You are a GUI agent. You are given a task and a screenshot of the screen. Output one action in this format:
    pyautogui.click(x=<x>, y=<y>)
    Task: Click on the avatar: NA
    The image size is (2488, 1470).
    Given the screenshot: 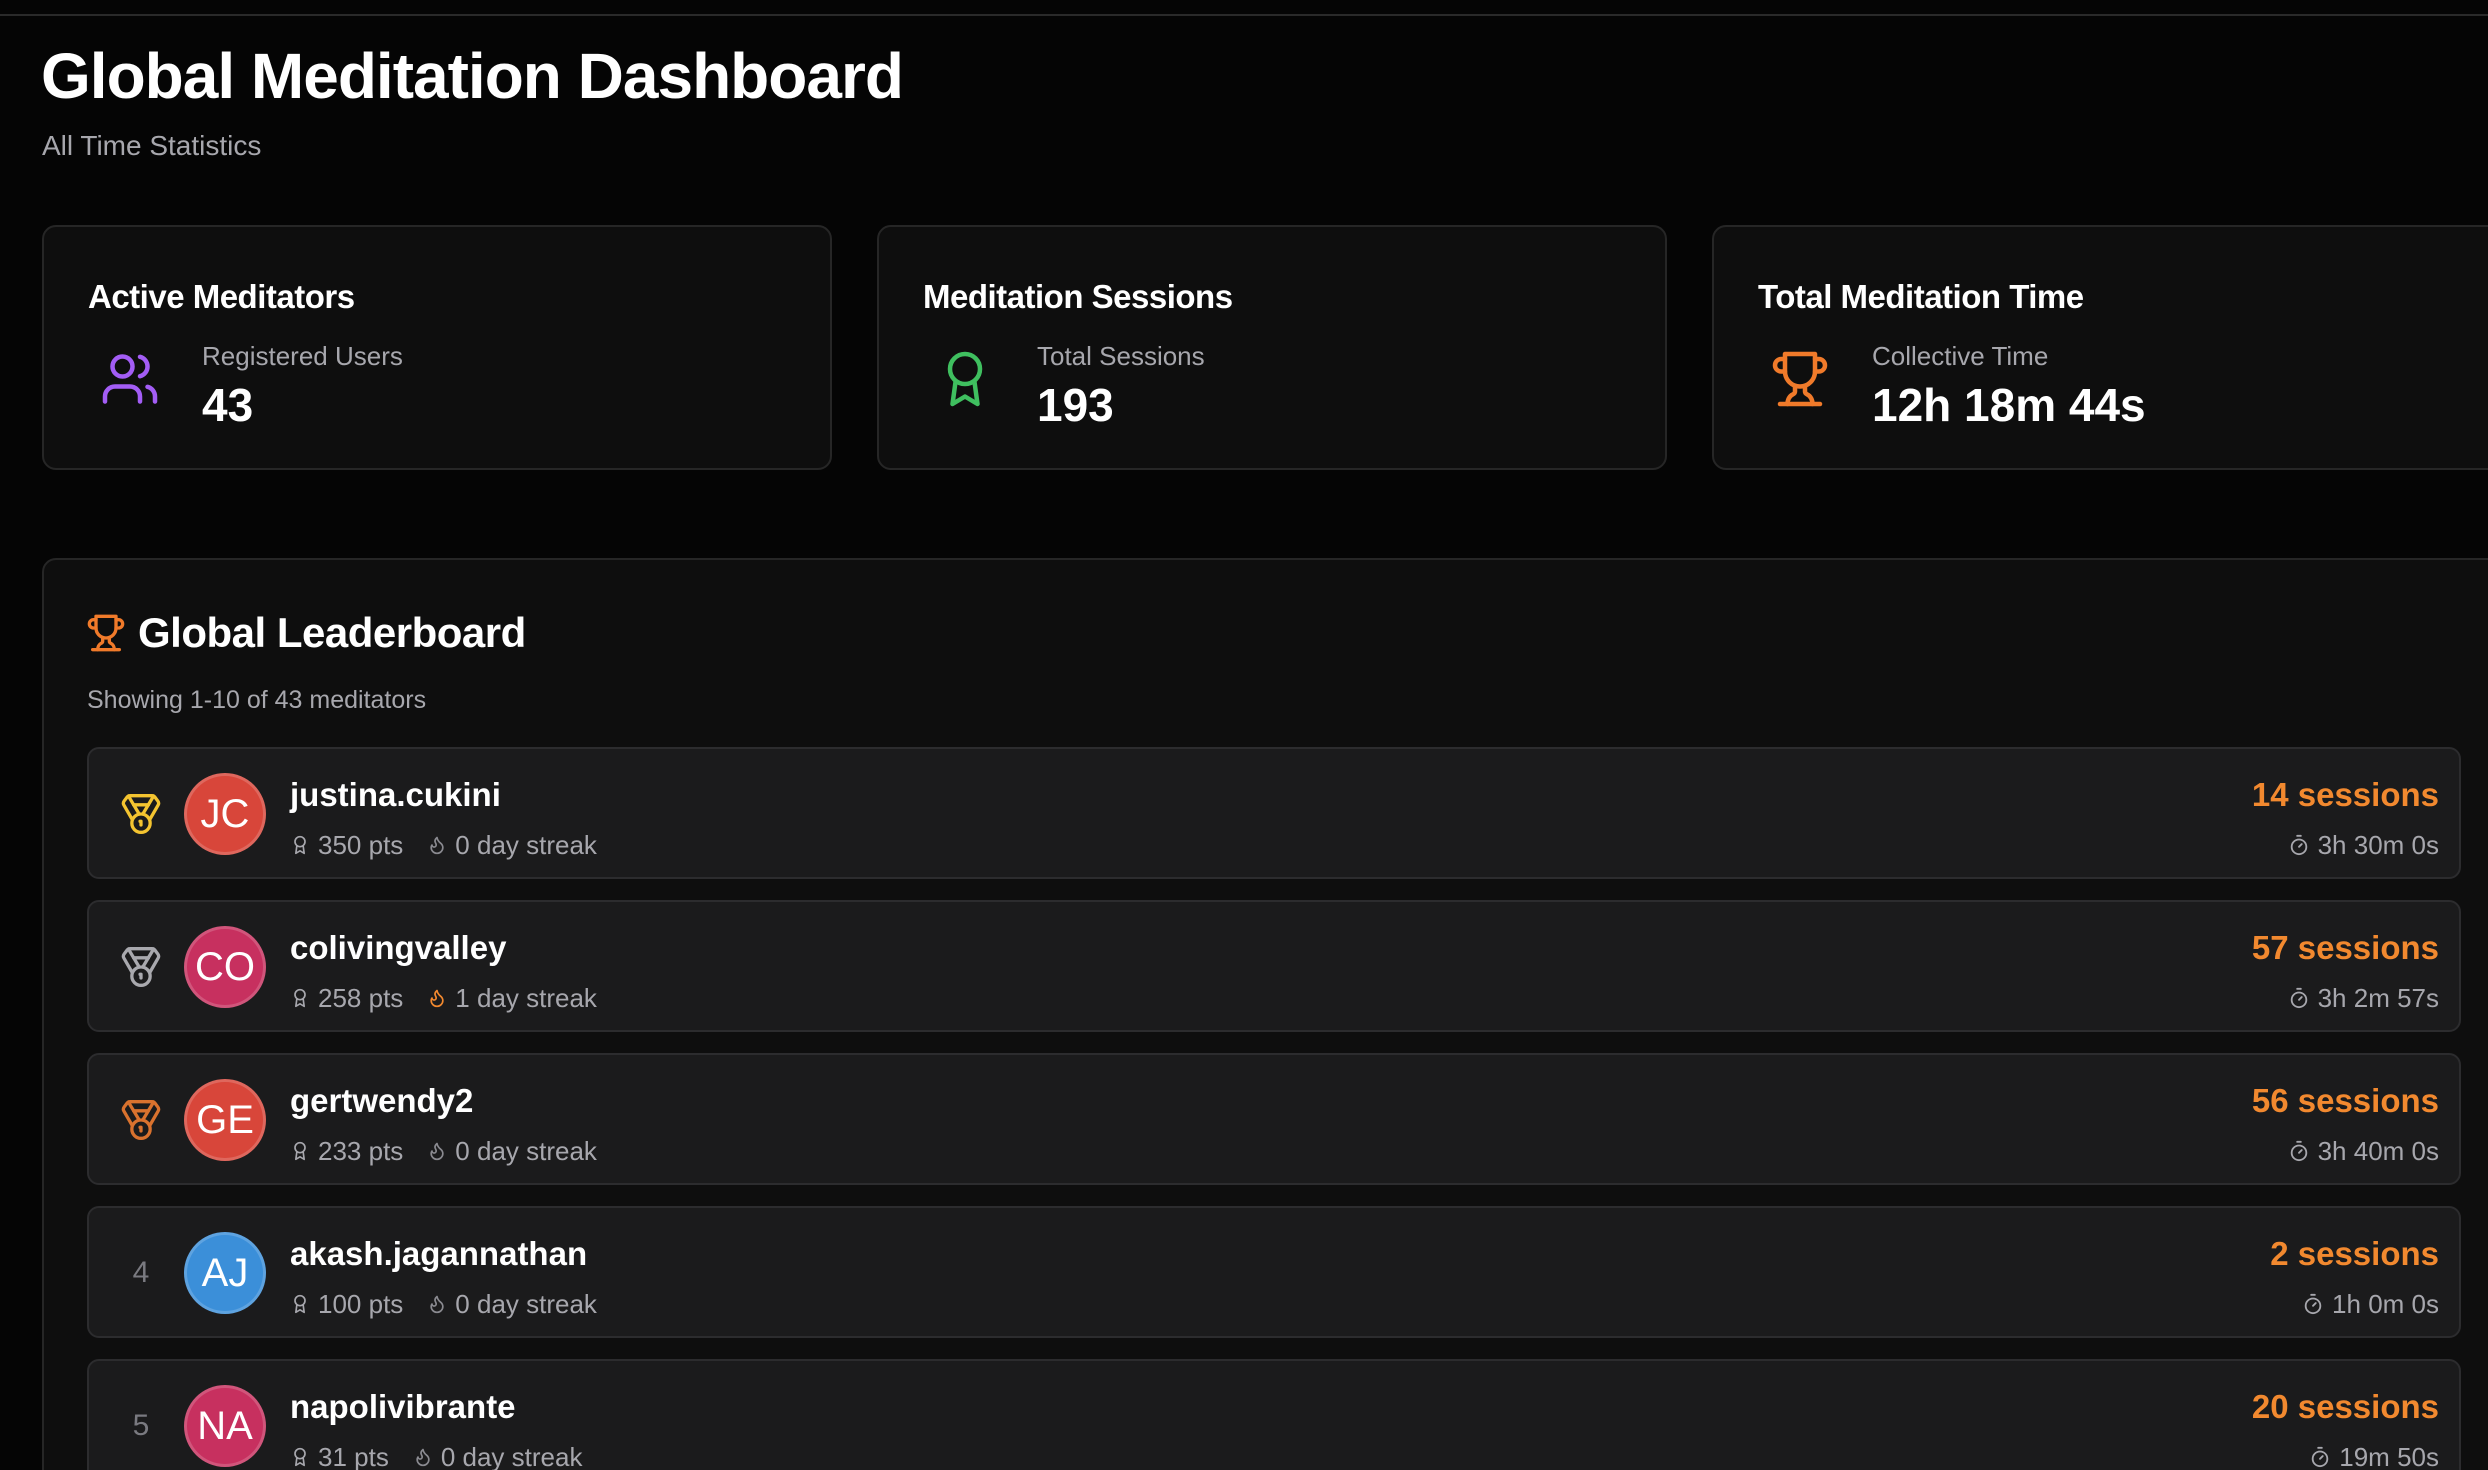 What is the action you would take?
    pyautogui.click(x=225, y=1426)
    